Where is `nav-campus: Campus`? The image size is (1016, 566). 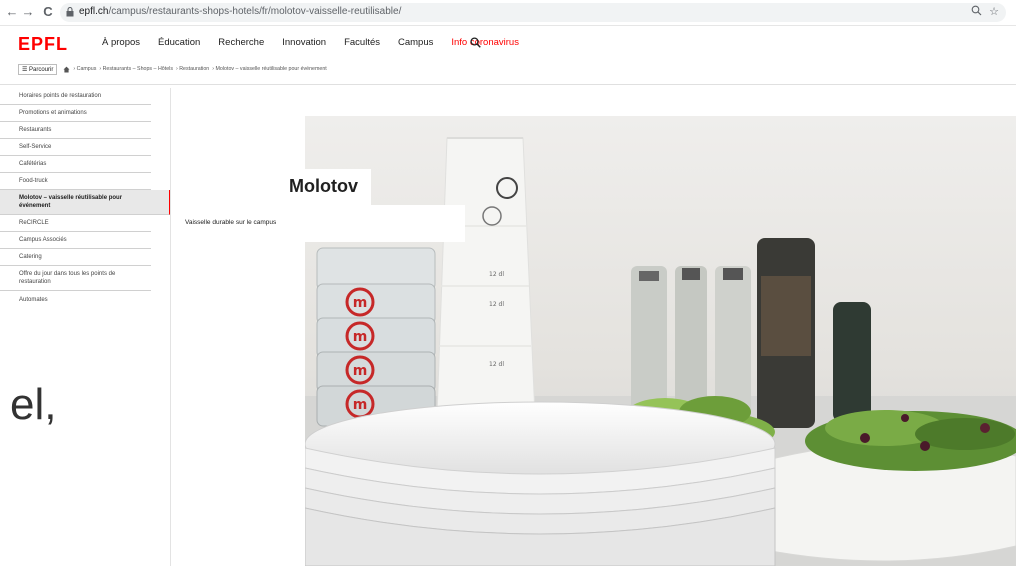
nav-campus: Campus is located at coordinates (415, 42).